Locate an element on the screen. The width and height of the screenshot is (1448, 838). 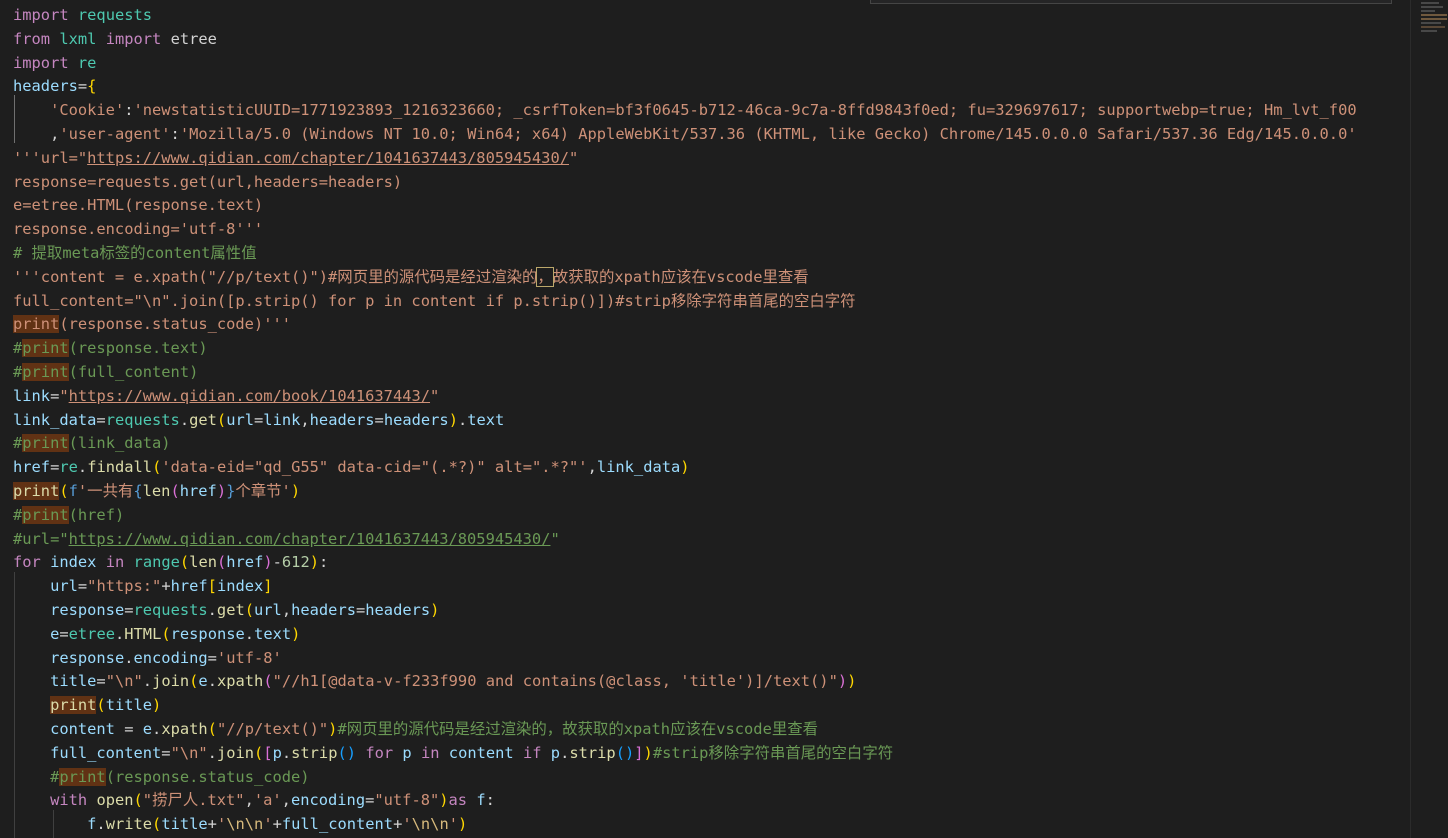
code-line: #print(full_content) is located at coordinates (105, 373).